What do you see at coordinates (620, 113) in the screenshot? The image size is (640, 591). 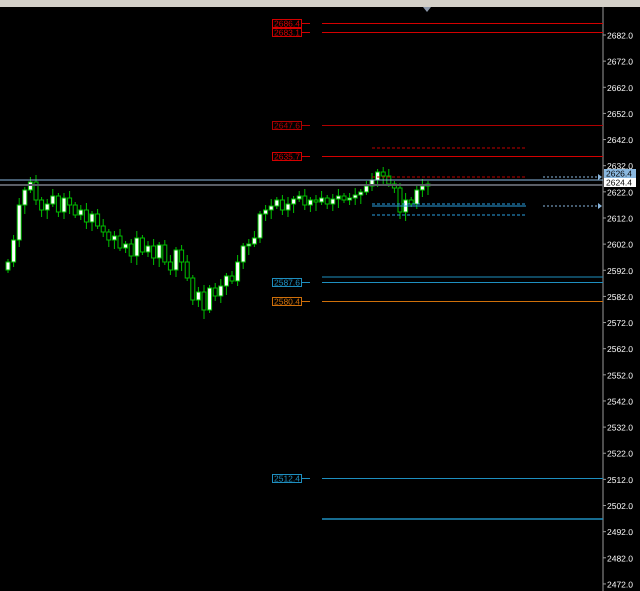 I see `axis-tick-label: 2652.0` at bounding box center [620, 113].